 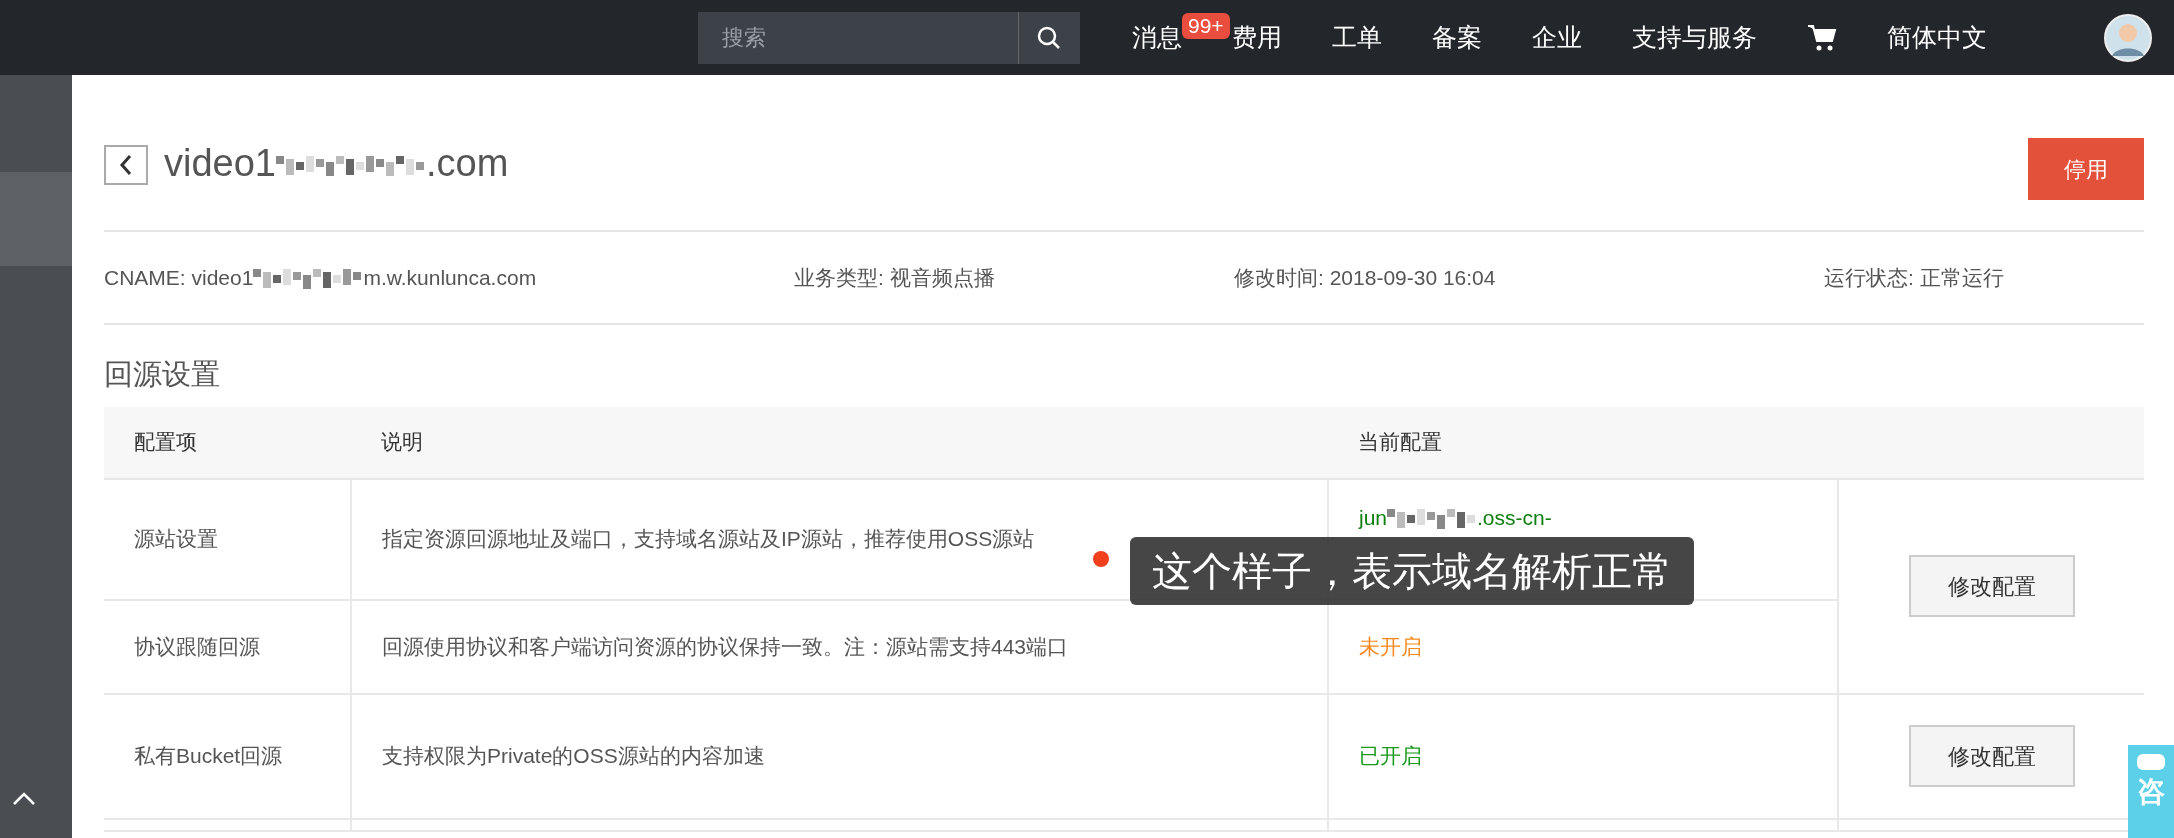 I want to click on status-text: 未开启, so click(x=1390, y=646).